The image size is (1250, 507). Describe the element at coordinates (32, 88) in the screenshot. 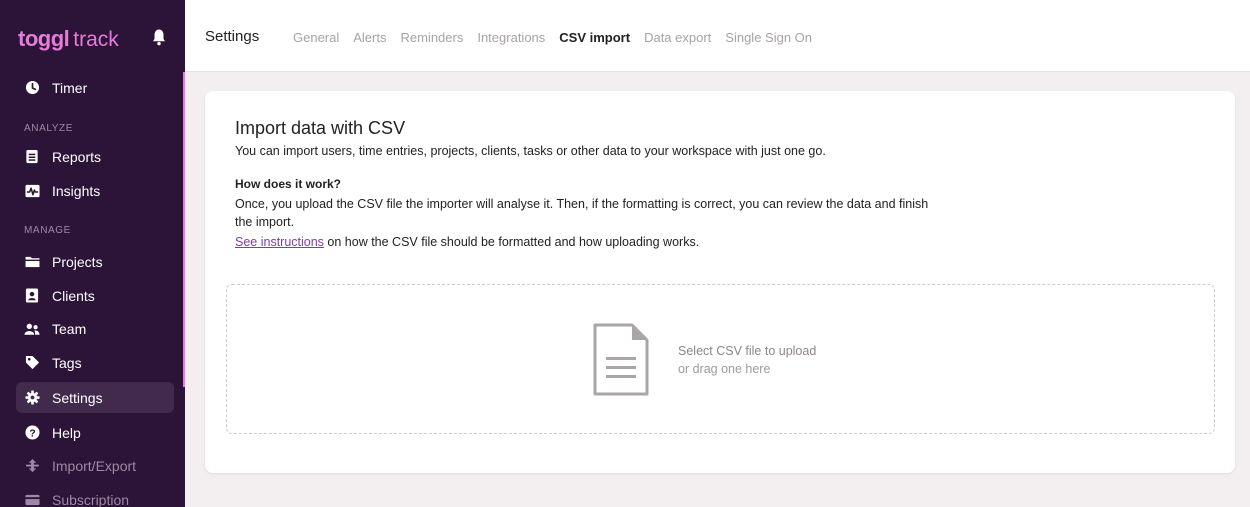

I see `clock-icon` at that location.